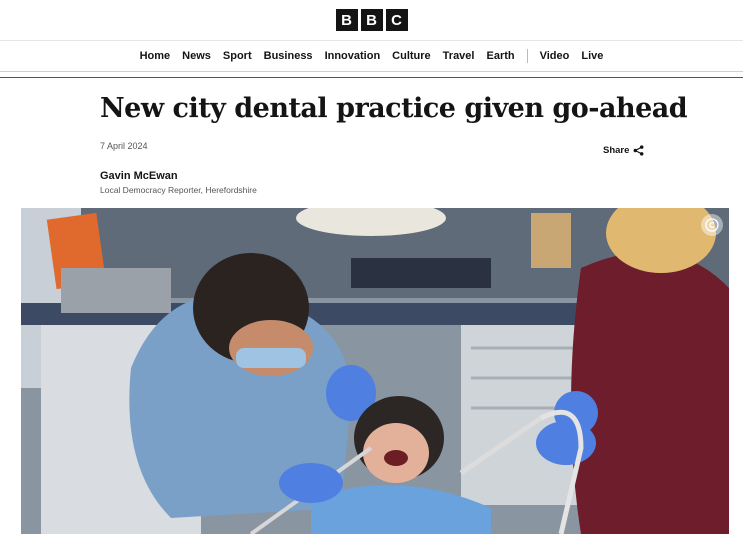 This screenshot has height=534, width=743. What do you see at coordinates (178, 190) in the screenshot?
I see `author-role: Local Democracy Reporter, Herefordshire` at bounding box center [178, 190].